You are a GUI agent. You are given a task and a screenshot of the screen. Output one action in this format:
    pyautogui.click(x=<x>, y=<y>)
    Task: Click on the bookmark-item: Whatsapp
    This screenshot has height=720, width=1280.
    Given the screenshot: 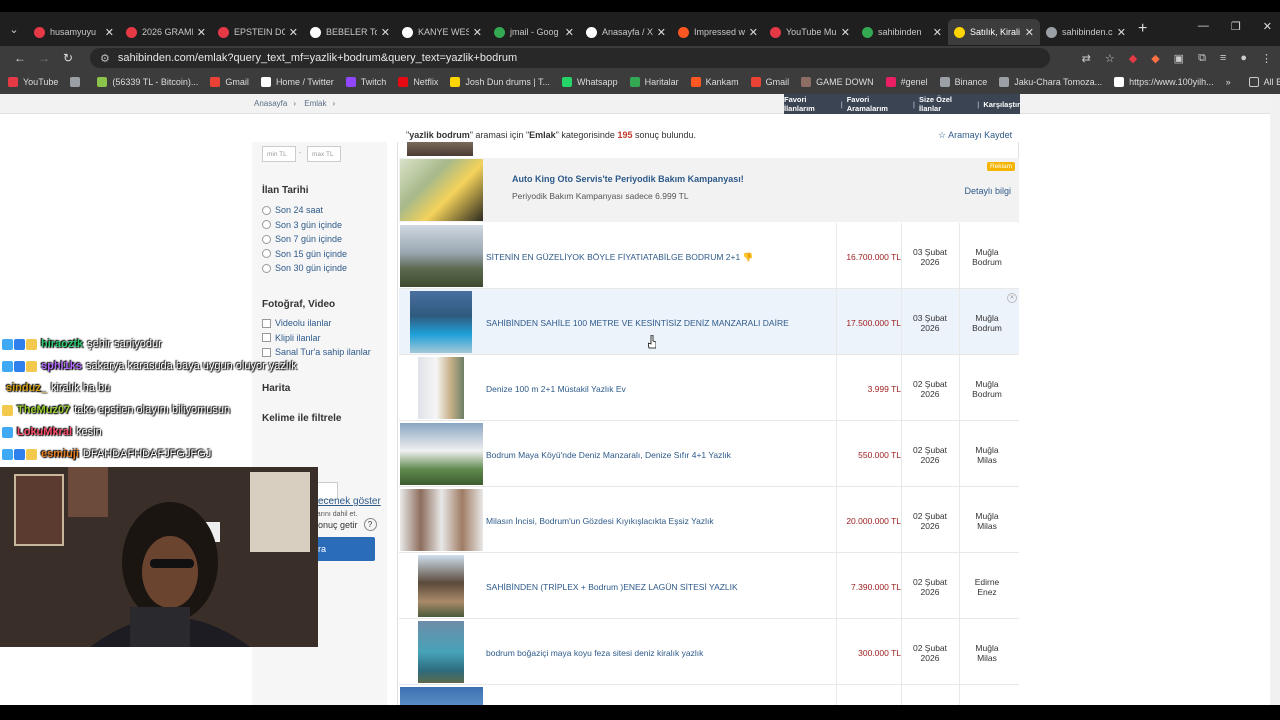 What is the action you would take?
    pyautogui.click(x=590, y=82)
    